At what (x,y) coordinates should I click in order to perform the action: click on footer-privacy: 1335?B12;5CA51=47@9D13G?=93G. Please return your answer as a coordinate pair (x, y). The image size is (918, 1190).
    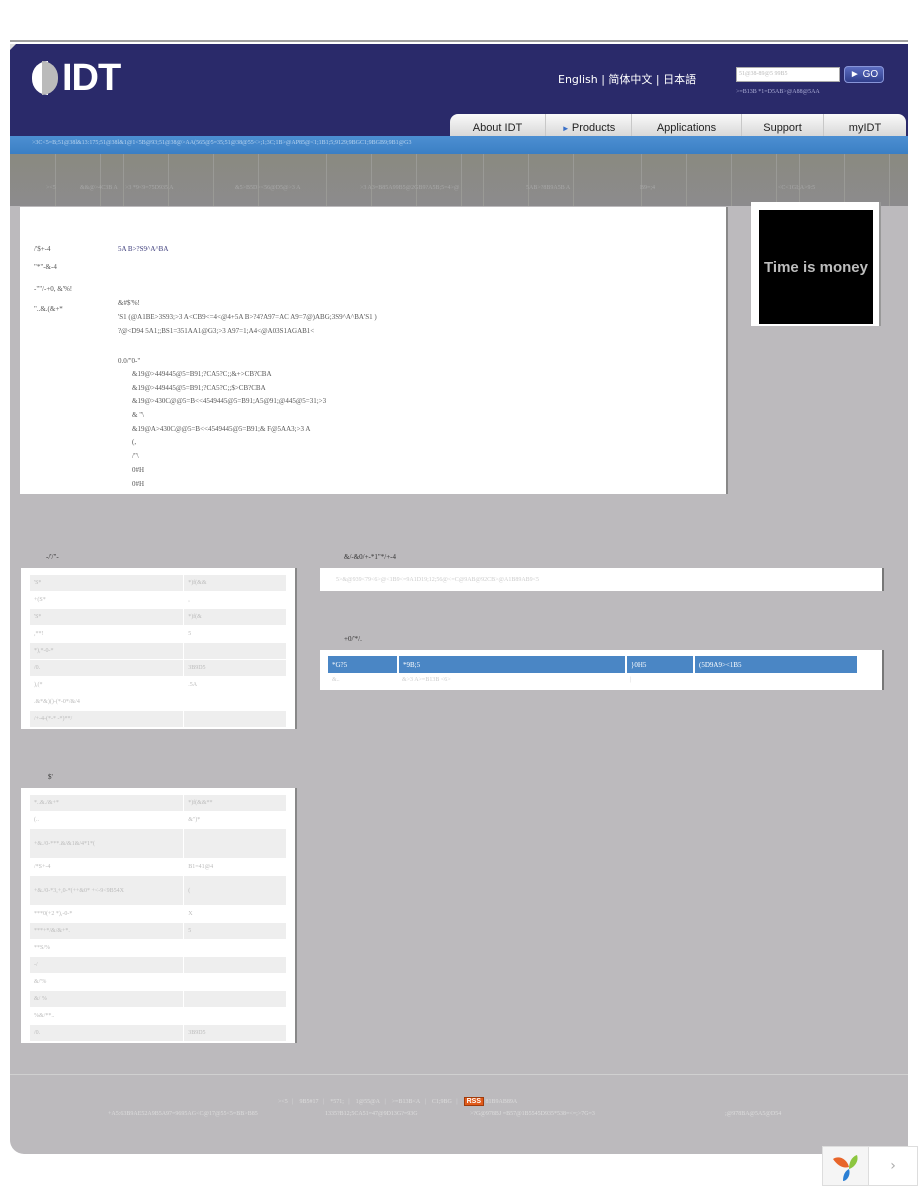
    Looking at the image, I should click on (371, 1114).